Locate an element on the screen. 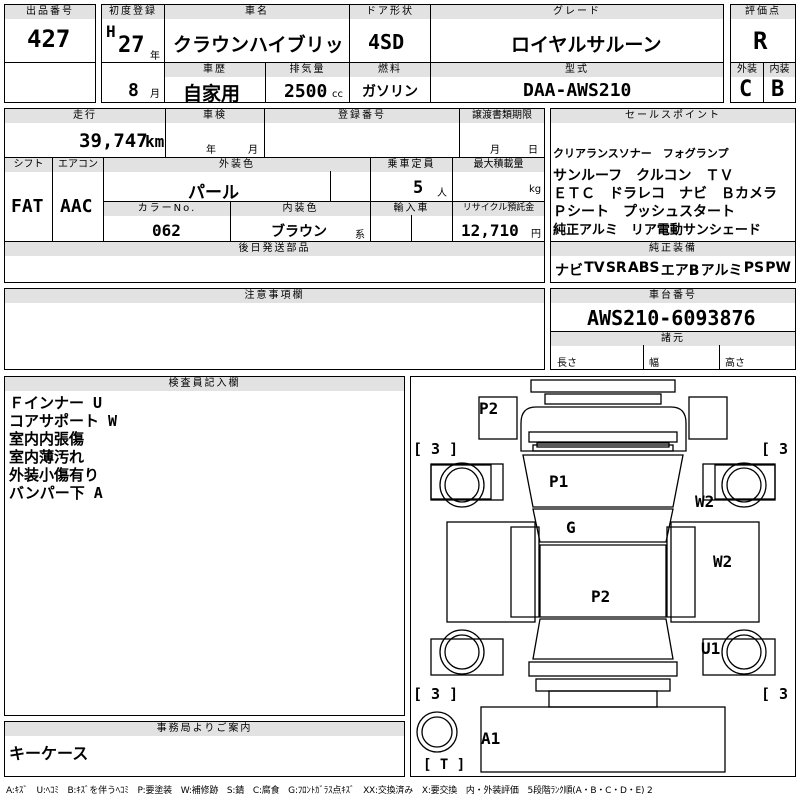 The image size is (800, 800). ext-color-label: 外装色 is located at coordinates (237, 165).